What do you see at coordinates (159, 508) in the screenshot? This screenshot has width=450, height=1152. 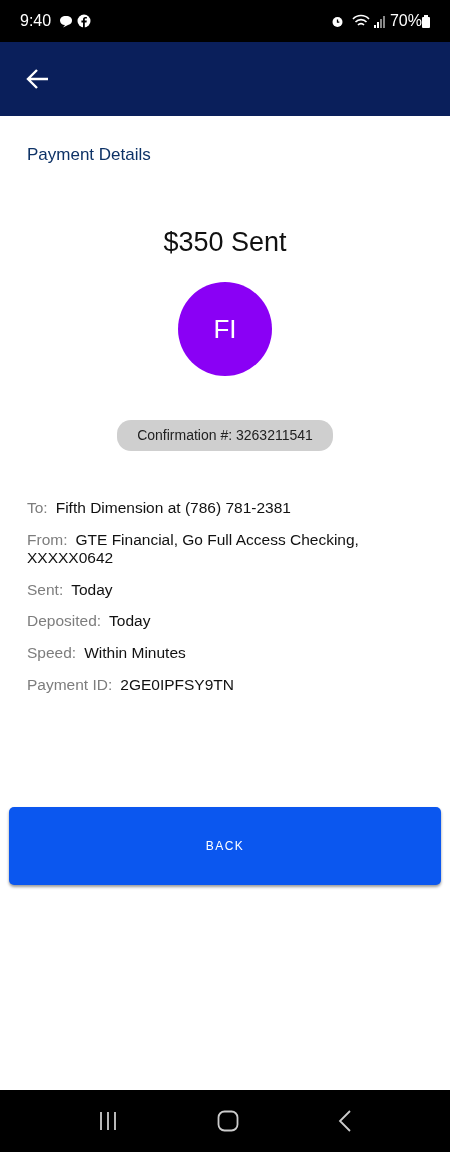 I see `detail-row-text: To: Fifth Dimension at (786) 781-2381` at bounding box center [159, 508].